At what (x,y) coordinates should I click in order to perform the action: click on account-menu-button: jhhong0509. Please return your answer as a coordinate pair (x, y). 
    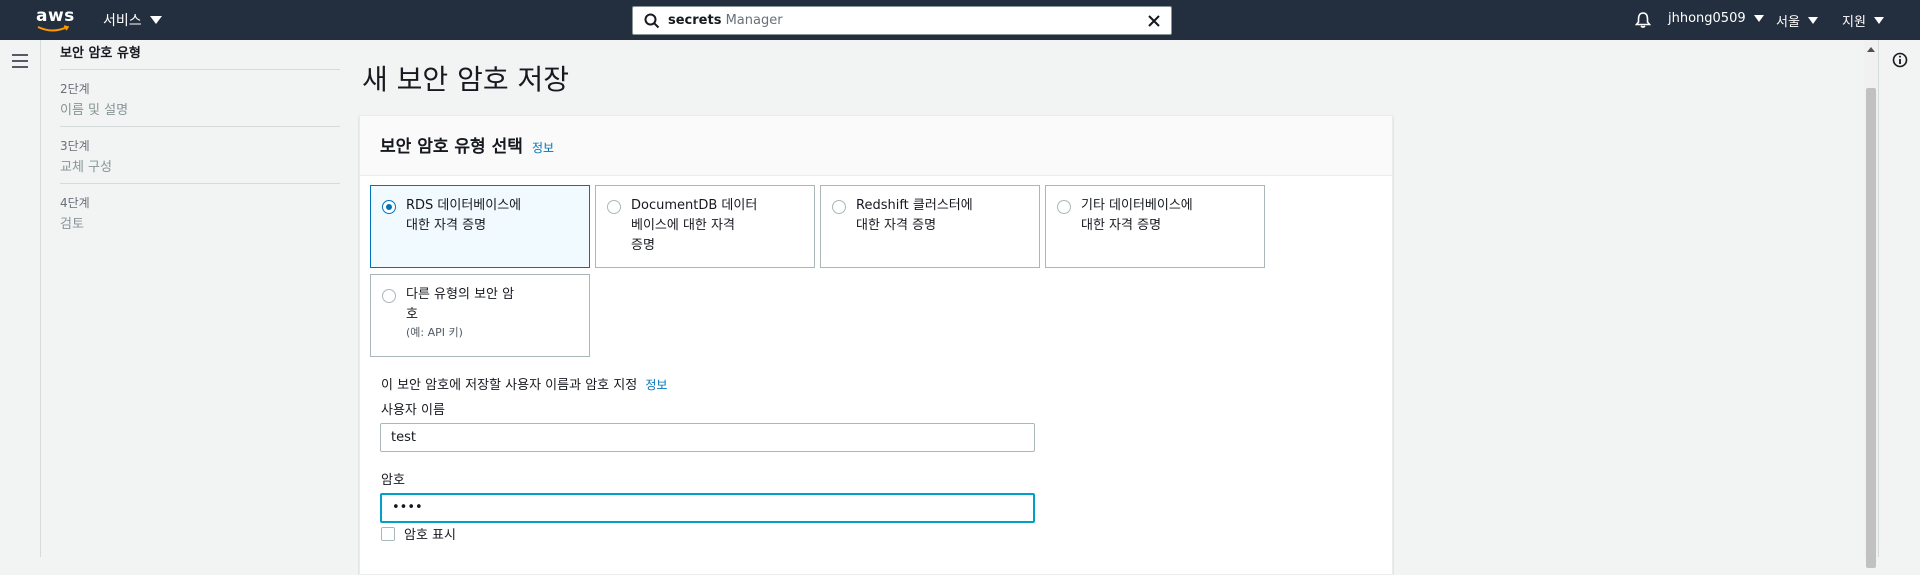
    Looking at the image, I should click on (1716, 18).